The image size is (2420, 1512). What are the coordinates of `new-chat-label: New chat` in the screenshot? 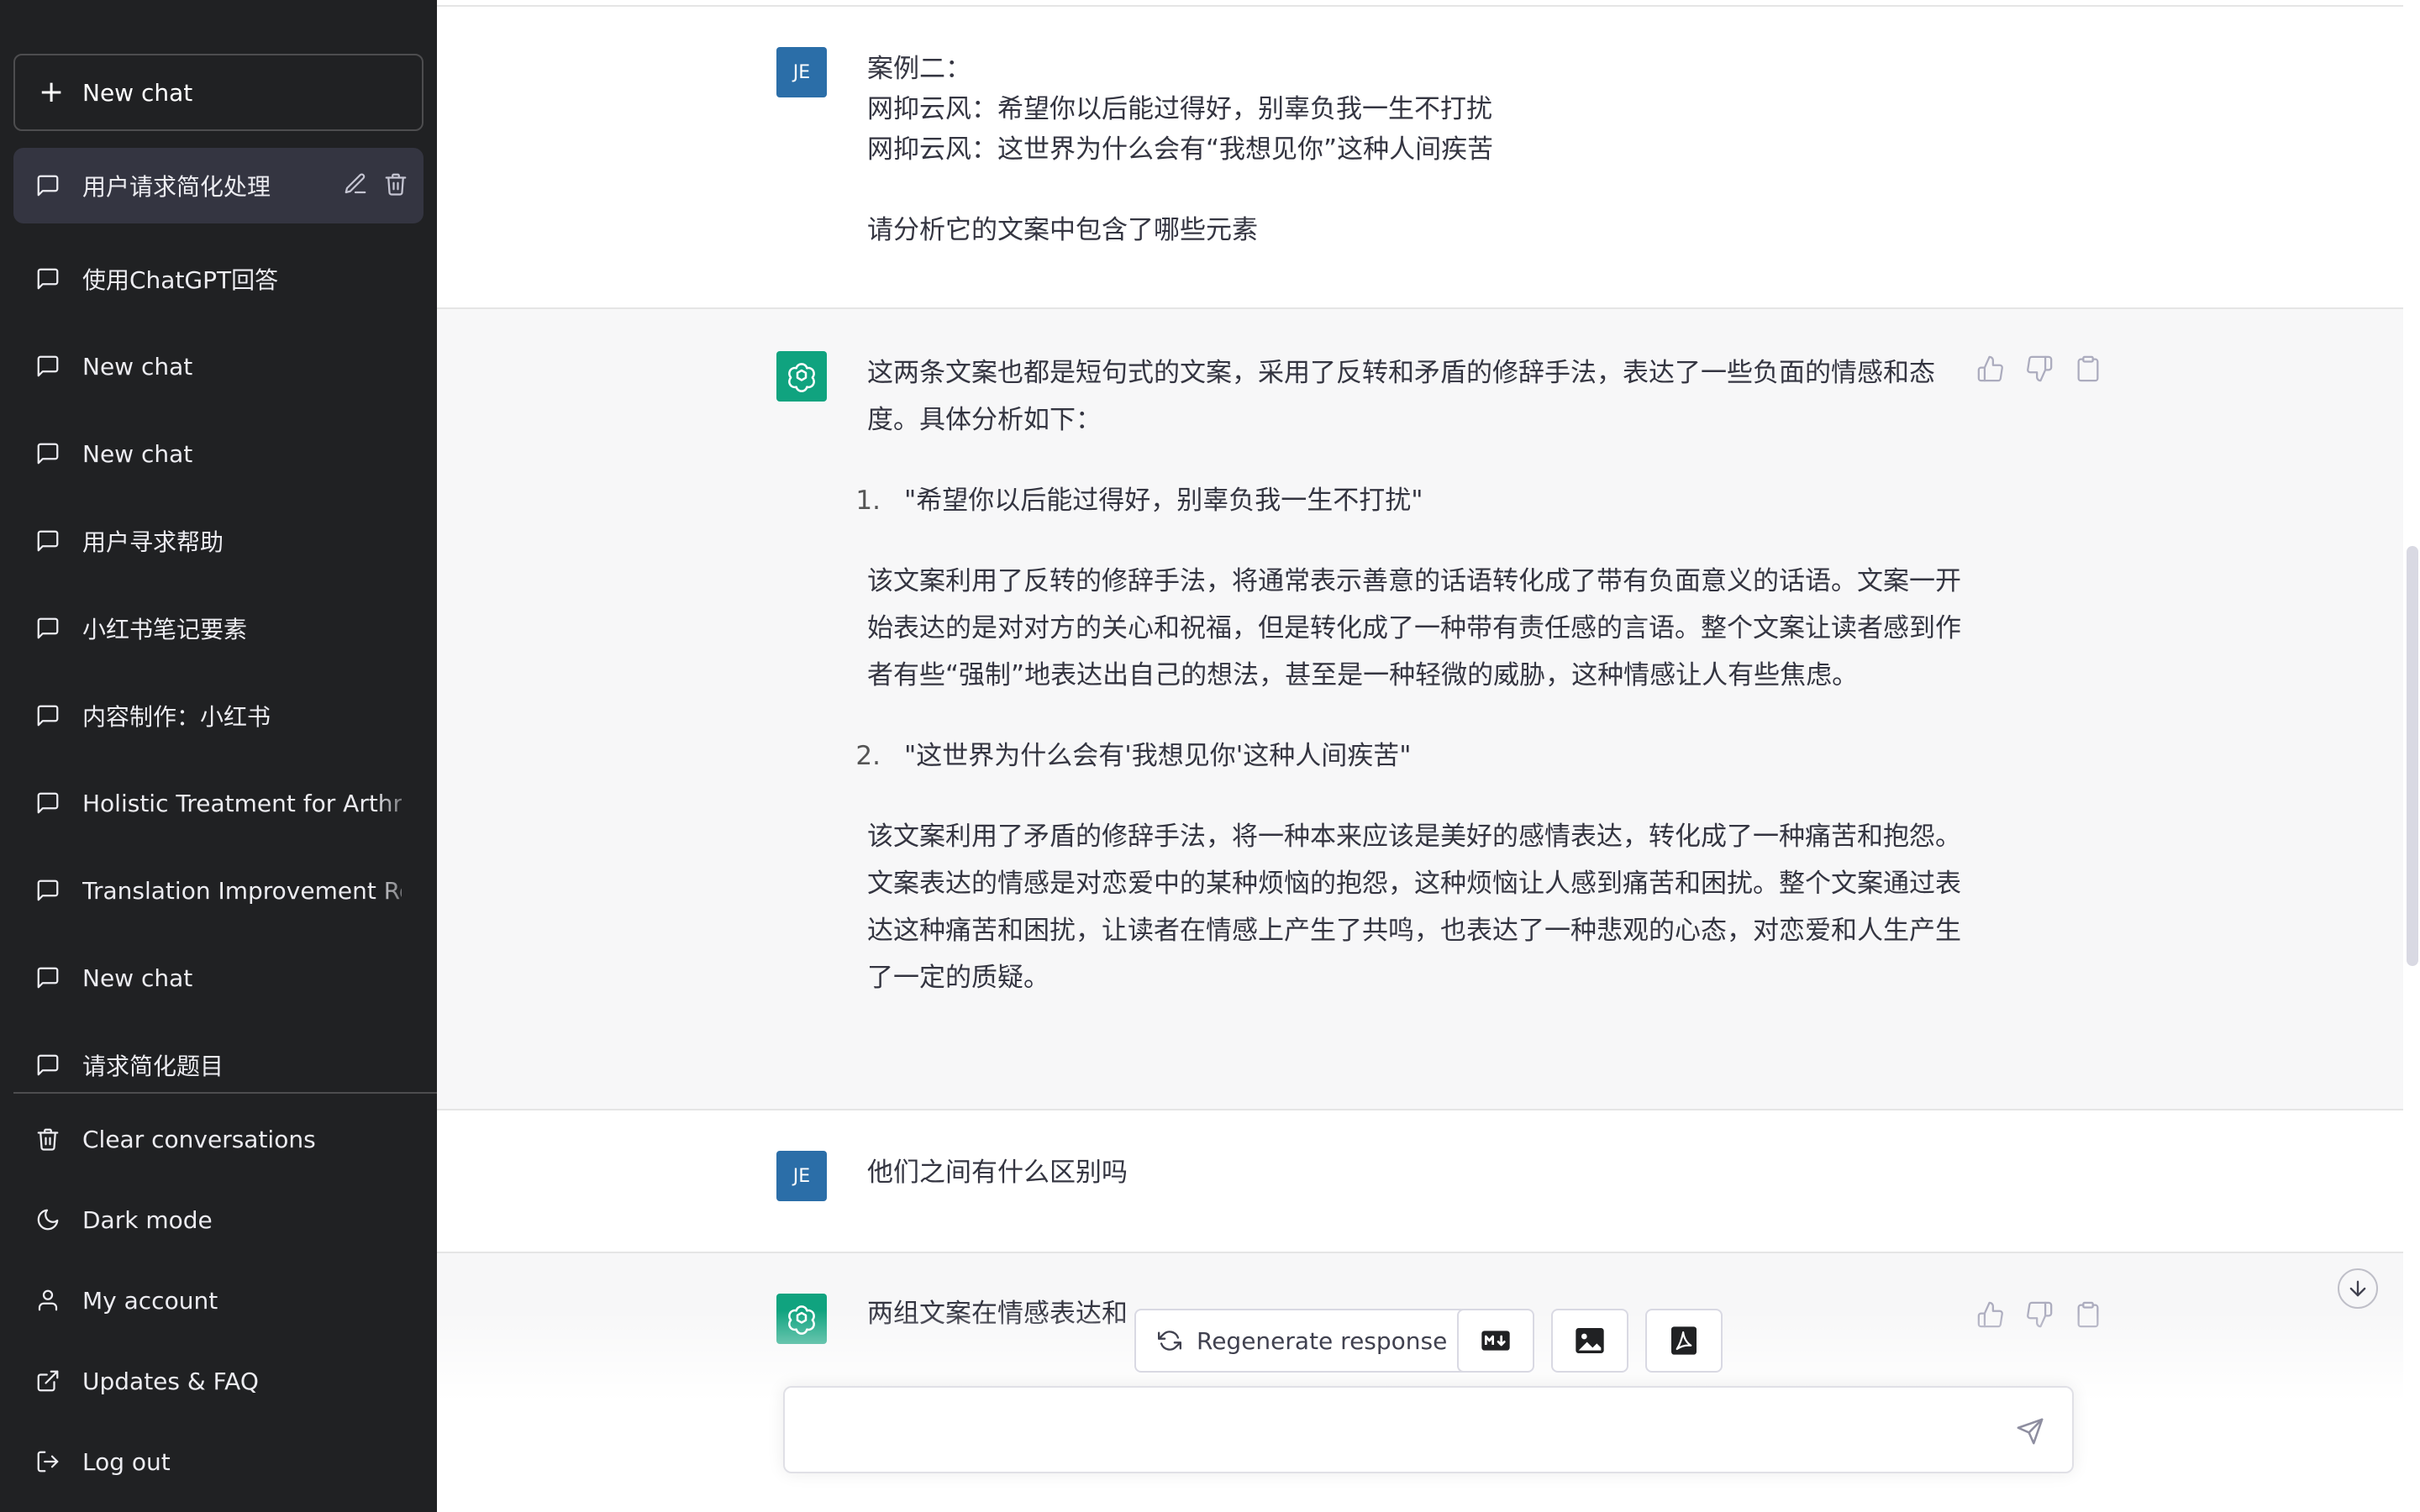 It's located at (138, 92).